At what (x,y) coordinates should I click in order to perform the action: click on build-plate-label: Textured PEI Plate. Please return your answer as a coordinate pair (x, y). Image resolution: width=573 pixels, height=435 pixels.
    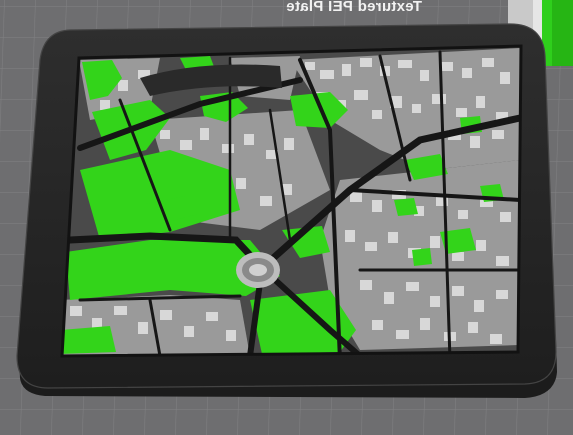
    Looking at the image, I should click on (354, 7).